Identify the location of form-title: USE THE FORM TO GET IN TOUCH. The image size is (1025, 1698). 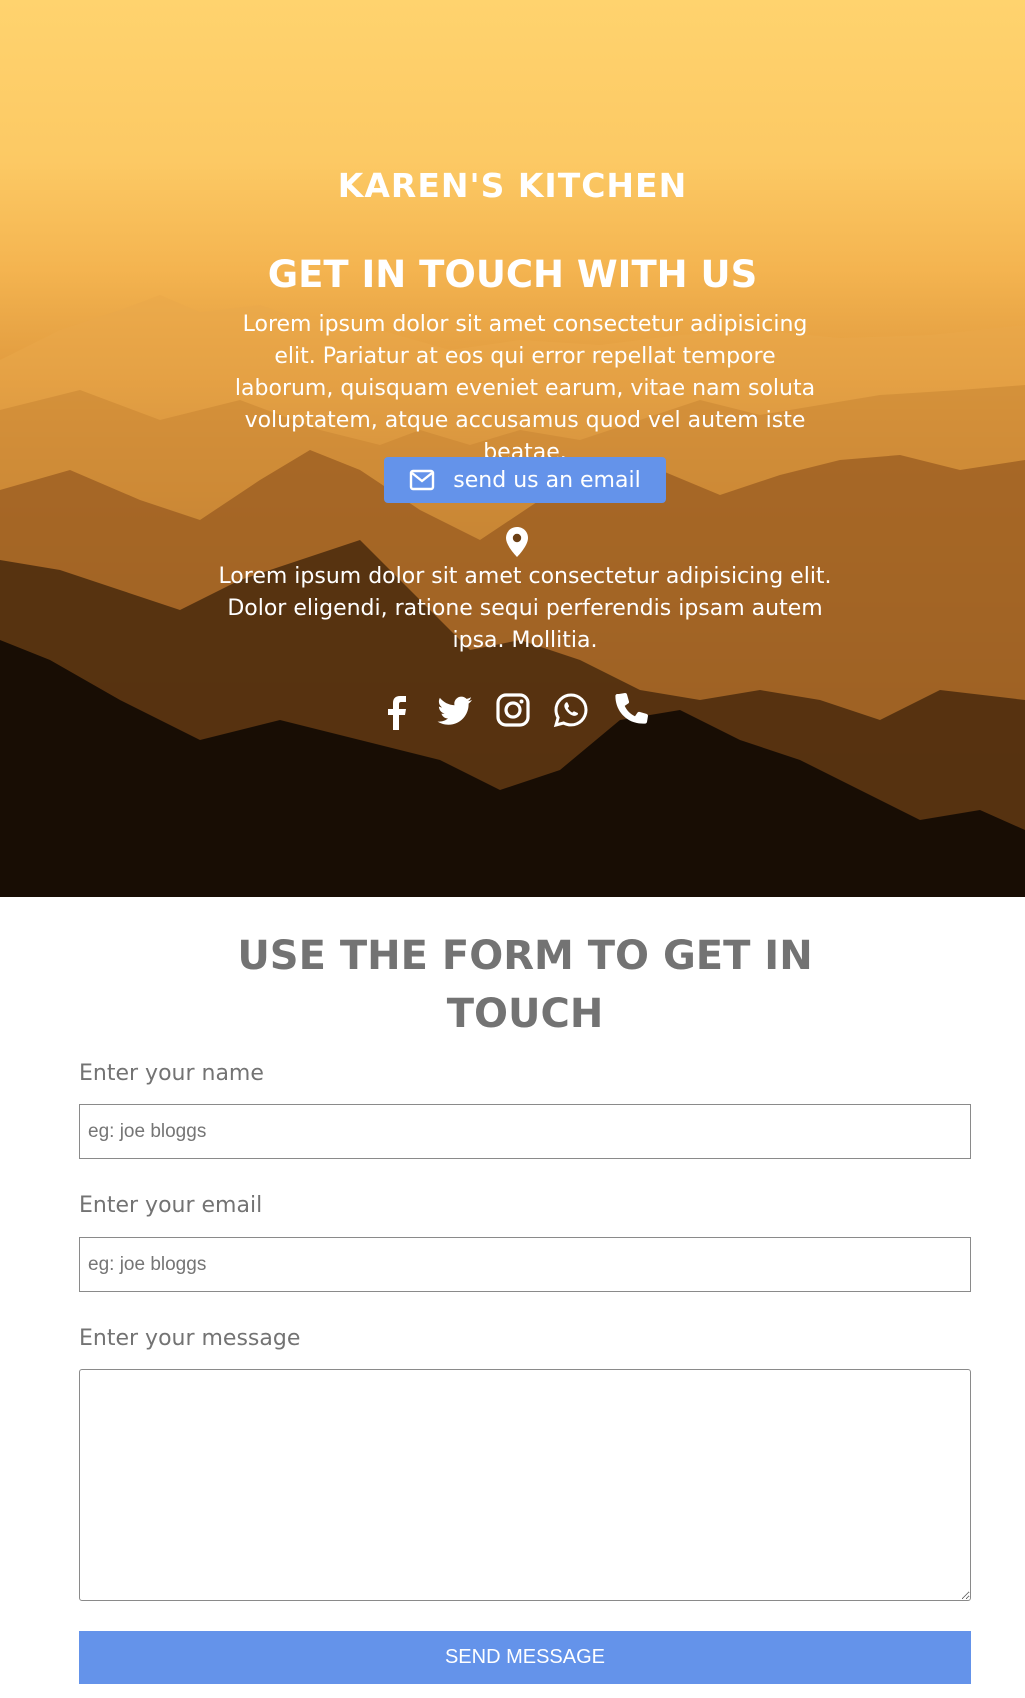
(525, 985).